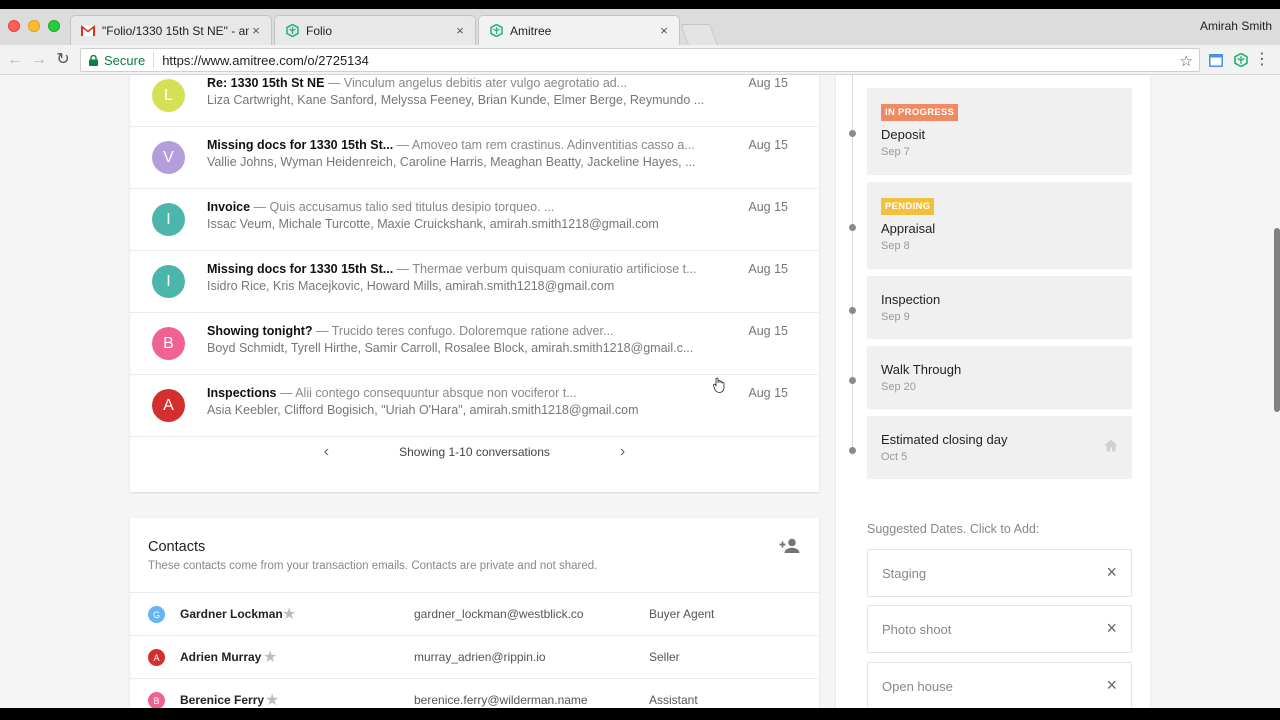 The image size is (1280, 720). I want to click on suggested-date-open-house: Open house ×, so click(999, 685).